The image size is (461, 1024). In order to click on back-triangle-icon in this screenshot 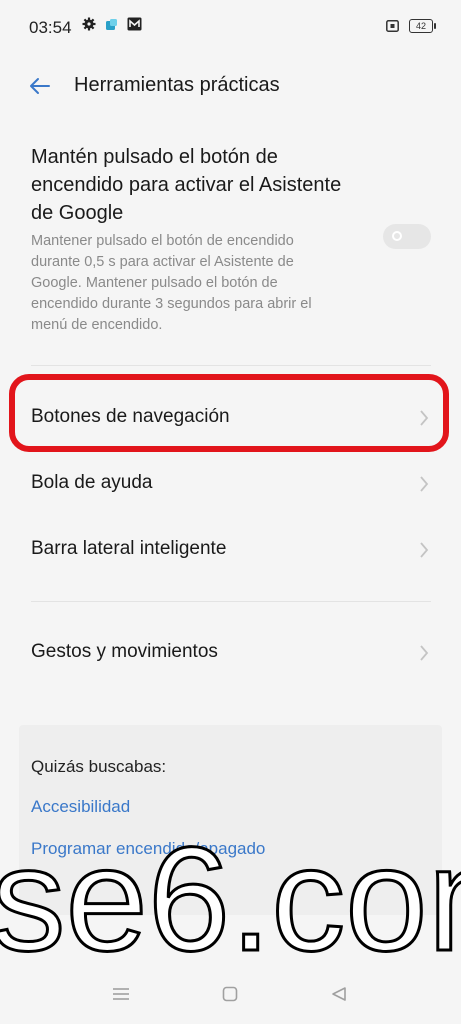, I will do `click(339, 994)`.